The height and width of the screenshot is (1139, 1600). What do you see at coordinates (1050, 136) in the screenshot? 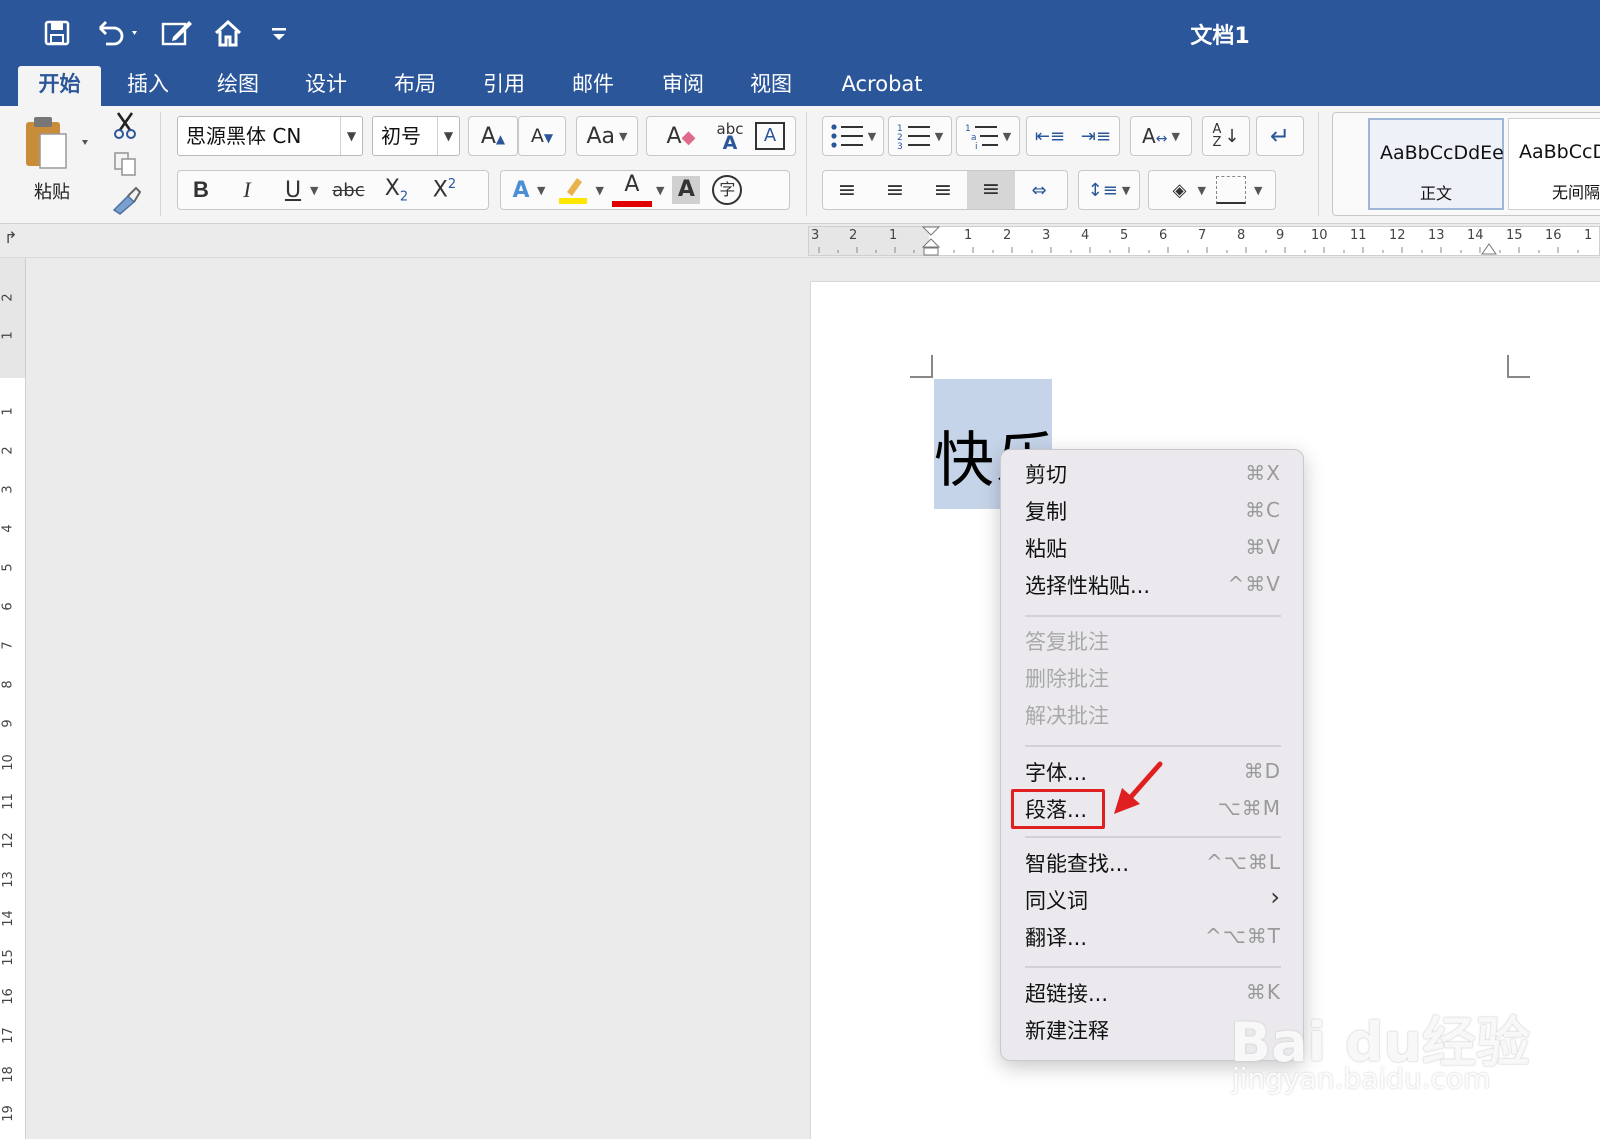
I see `decrease-indent-icon: ⇤≡` at bounding box center [1050, 136].